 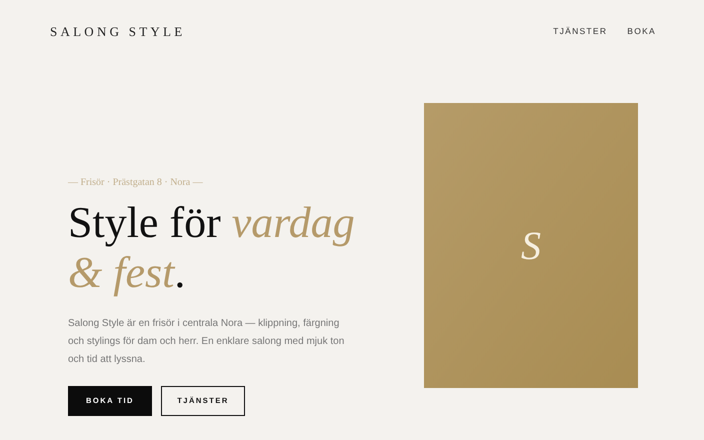 I want to click on eyebrow-text: — Frisör · Prästgatan 8 · Nora —, so click(x=136, y=183).